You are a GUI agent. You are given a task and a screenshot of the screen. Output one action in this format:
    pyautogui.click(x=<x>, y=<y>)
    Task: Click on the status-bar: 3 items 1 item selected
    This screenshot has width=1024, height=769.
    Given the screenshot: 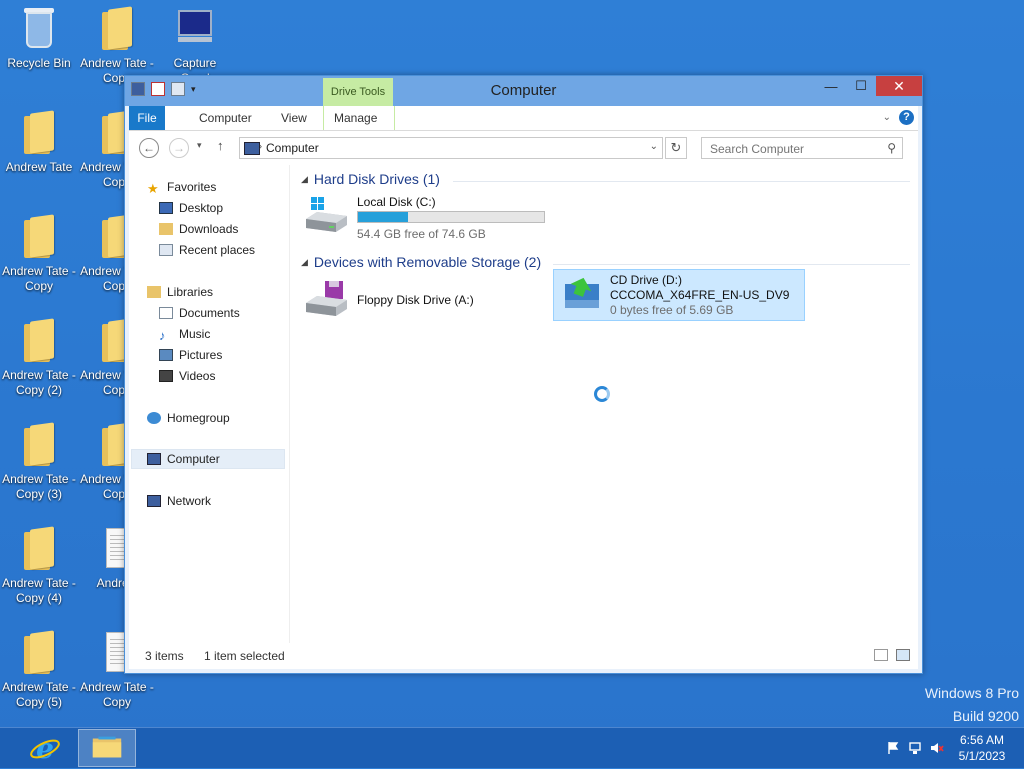 What is the action you would take?
    pyautogui.click(x=523, y=656)
    